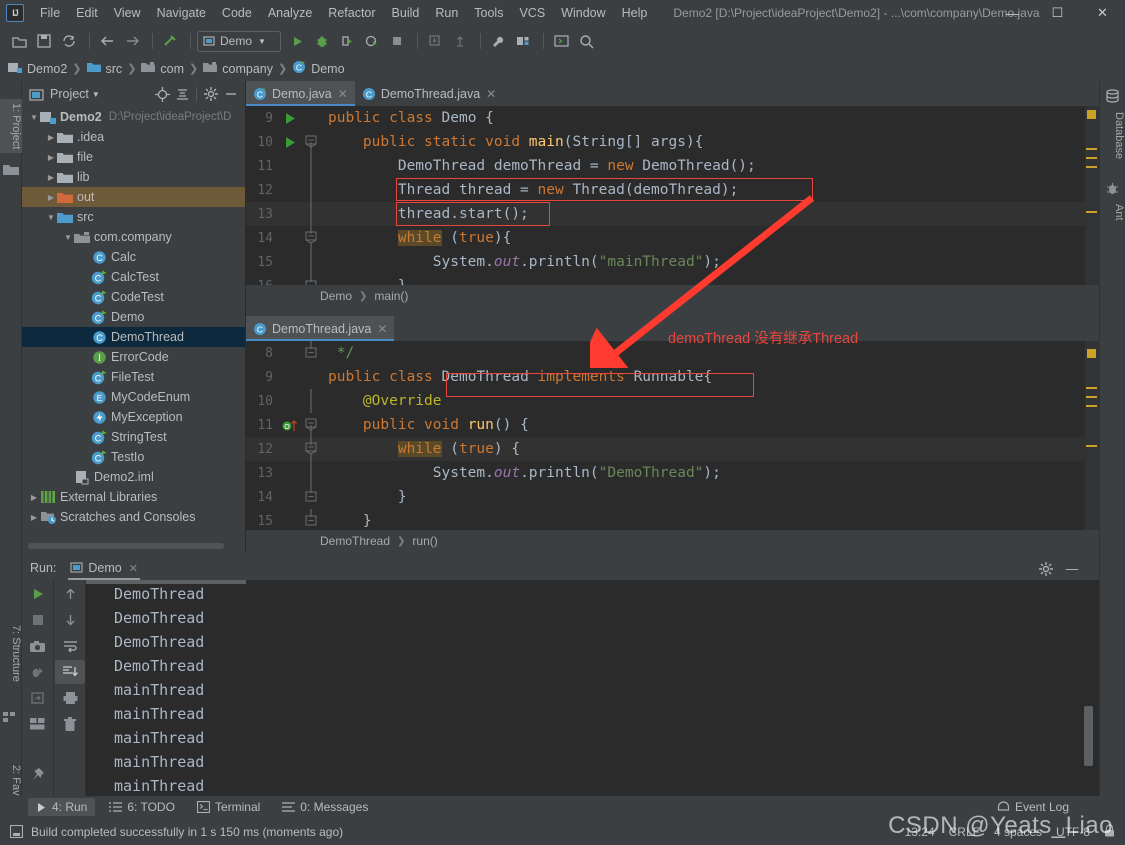 Image resolution: width=1125 pixels, height=845 pixels. Describe the element at coordinates (87, 13) in the screenshot. I see `menu-item-edit: Edit` at that location.